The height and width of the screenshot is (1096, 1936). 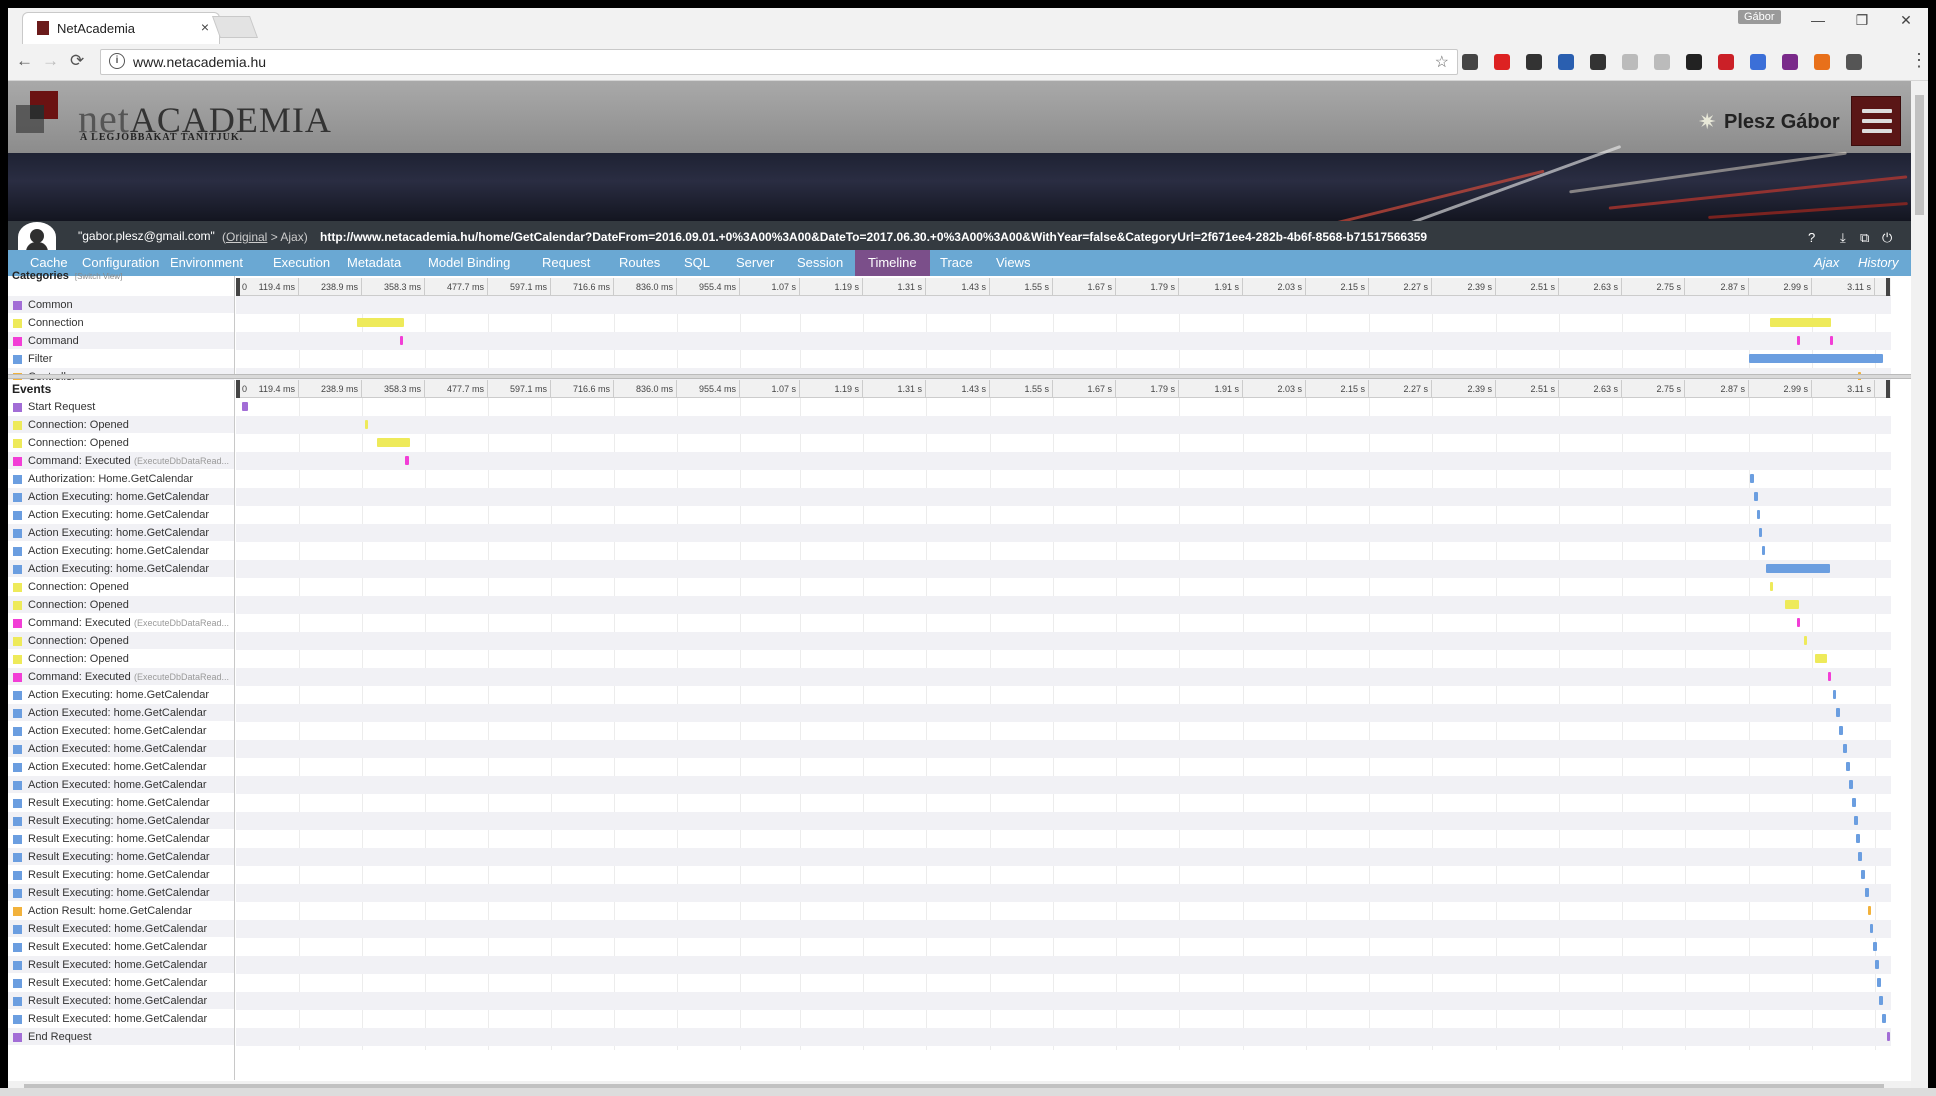 I want to click on tab-server: Server, so click(x=755, y=263).